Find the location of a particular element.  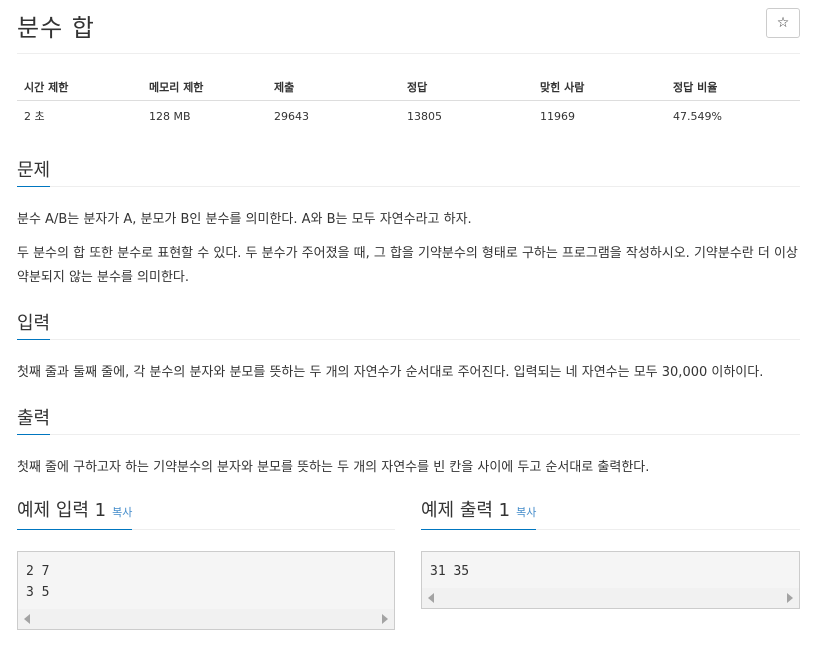

sample-output-content: 31 35 is located at coordinates (450, 571).